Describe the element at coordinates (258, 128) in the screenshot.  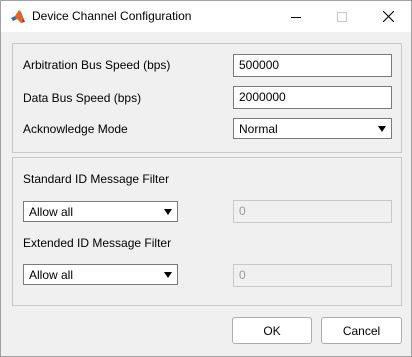
I see `acknowledge-mode-value: Normal` at that location.